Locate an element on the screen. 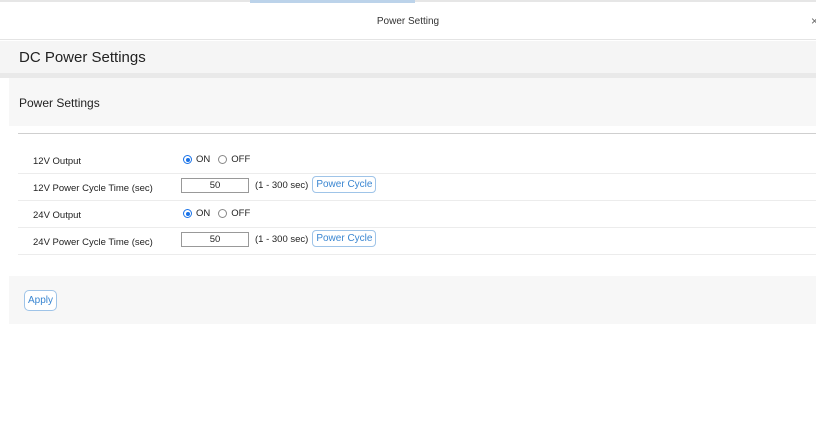  row-label: 24V Power Cycle Time (sec) is located at coordinates (93, 242).